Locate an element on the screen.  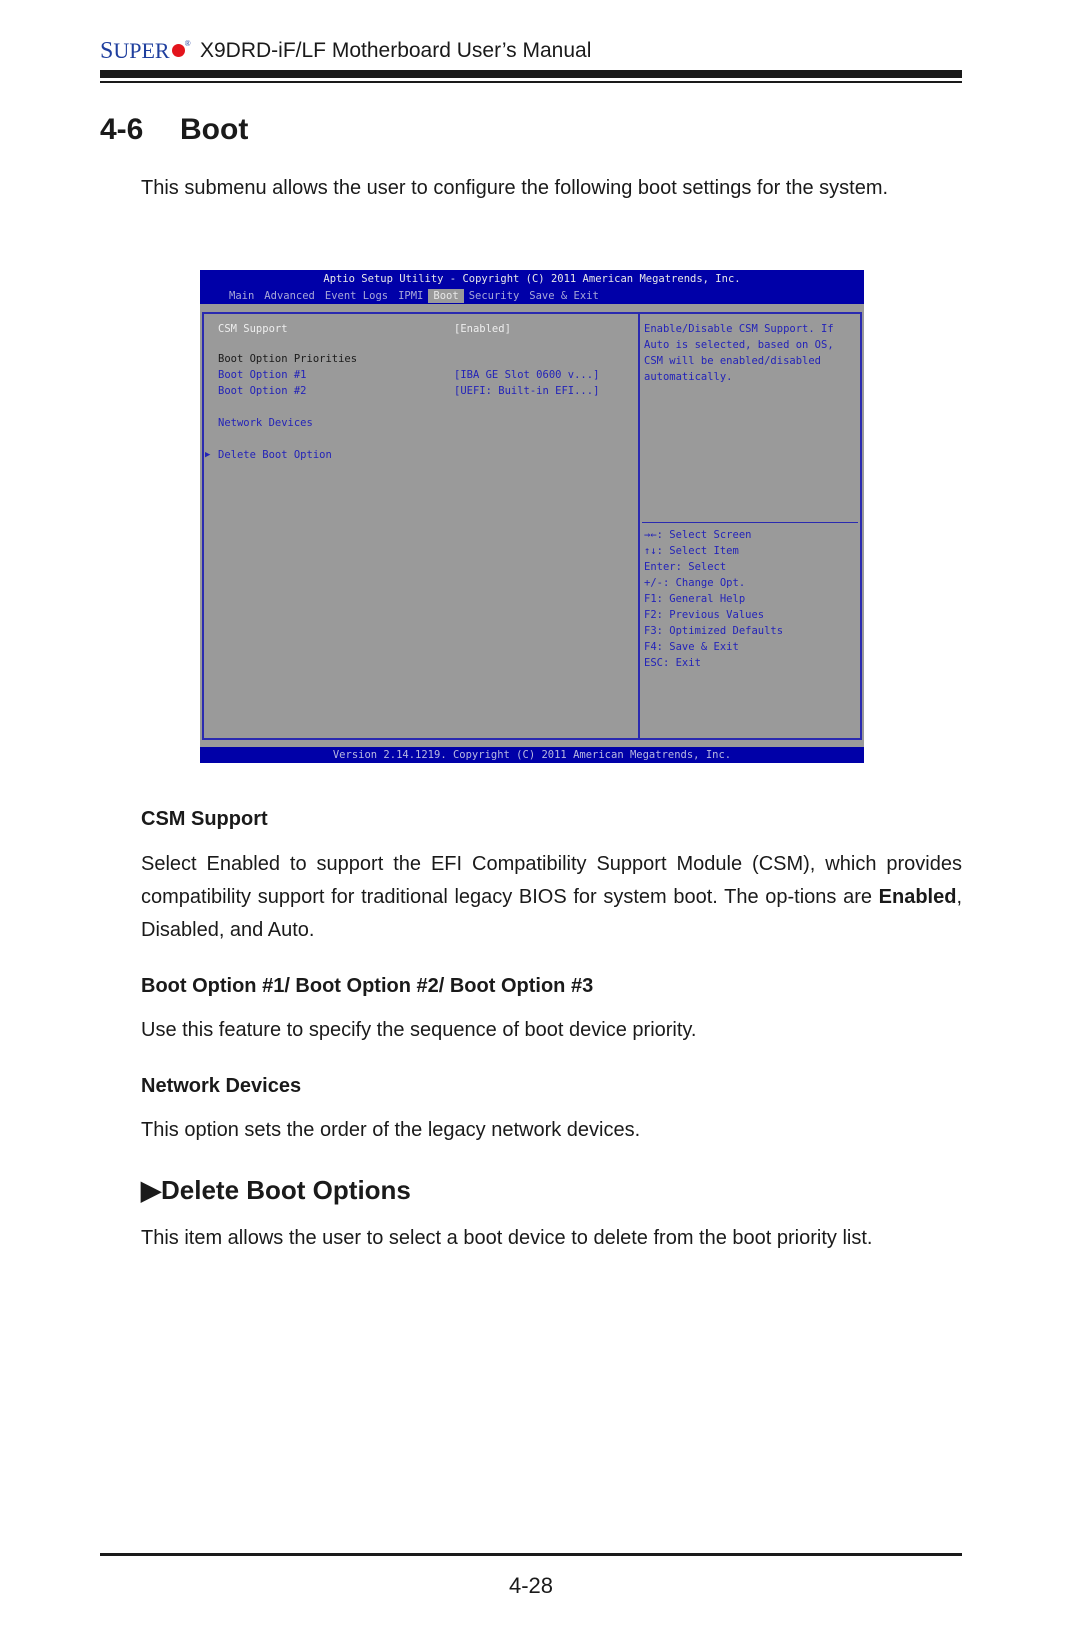
bios-help-line: Enable/Disable CSM Support. If is located at coordinates (739, 329).